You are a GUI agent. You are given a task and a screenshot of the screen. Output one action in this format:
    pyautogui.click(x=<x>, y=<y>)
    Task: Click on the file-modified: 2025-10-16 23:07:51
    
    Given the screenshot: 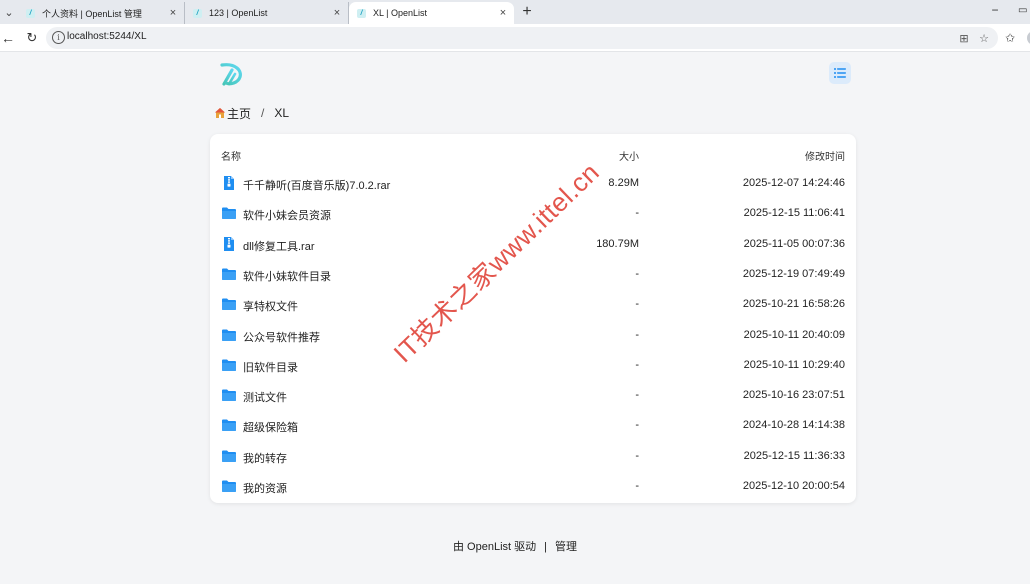 What is the action you would take?
    pyautogui.click(x=793, y=395)
    